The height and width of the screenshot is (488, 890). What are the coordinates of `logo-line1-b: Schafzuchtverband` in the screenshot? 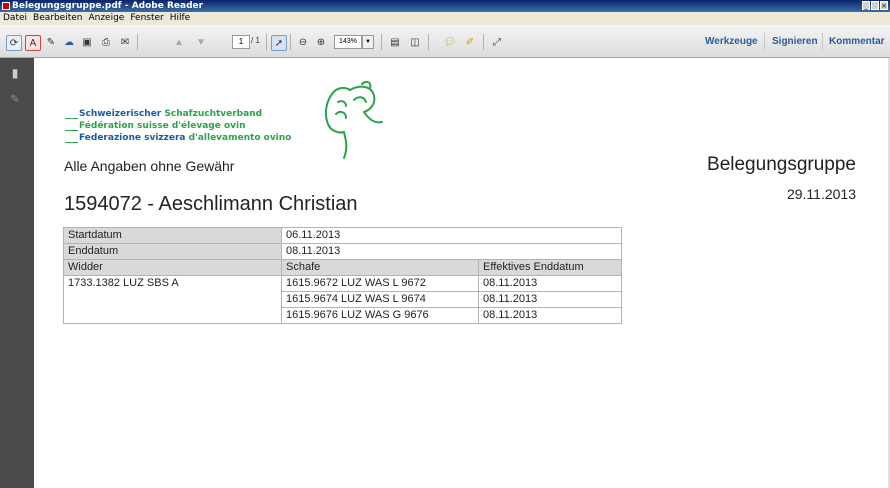 It's located at (213, 114).